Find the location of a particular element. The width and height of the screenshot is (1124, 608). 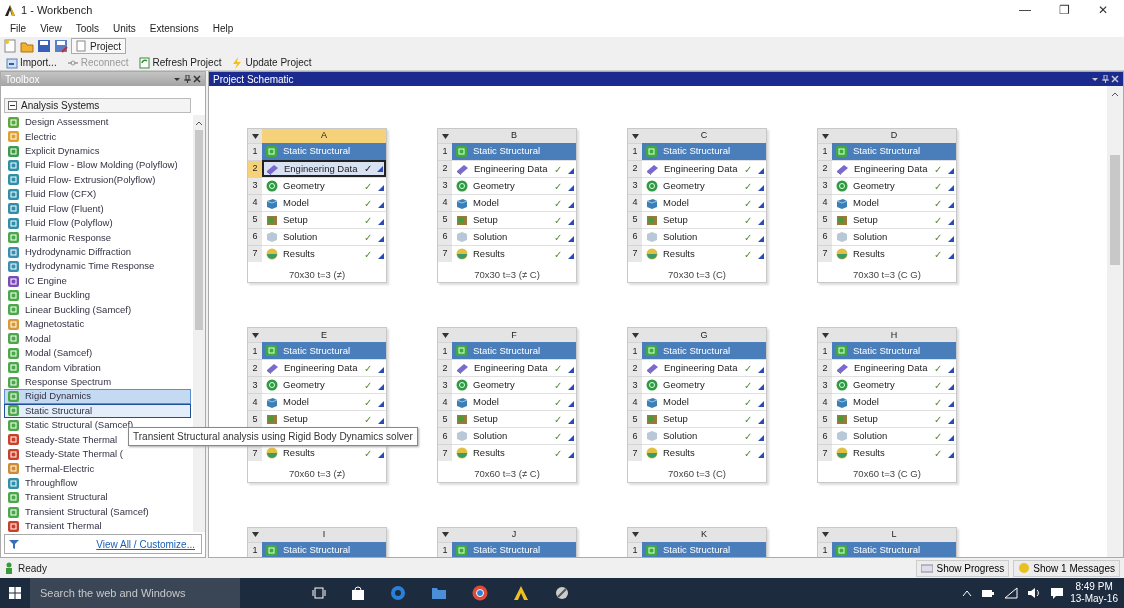

system-block: L 1 Static Structural is located at coordinates (887, 541).